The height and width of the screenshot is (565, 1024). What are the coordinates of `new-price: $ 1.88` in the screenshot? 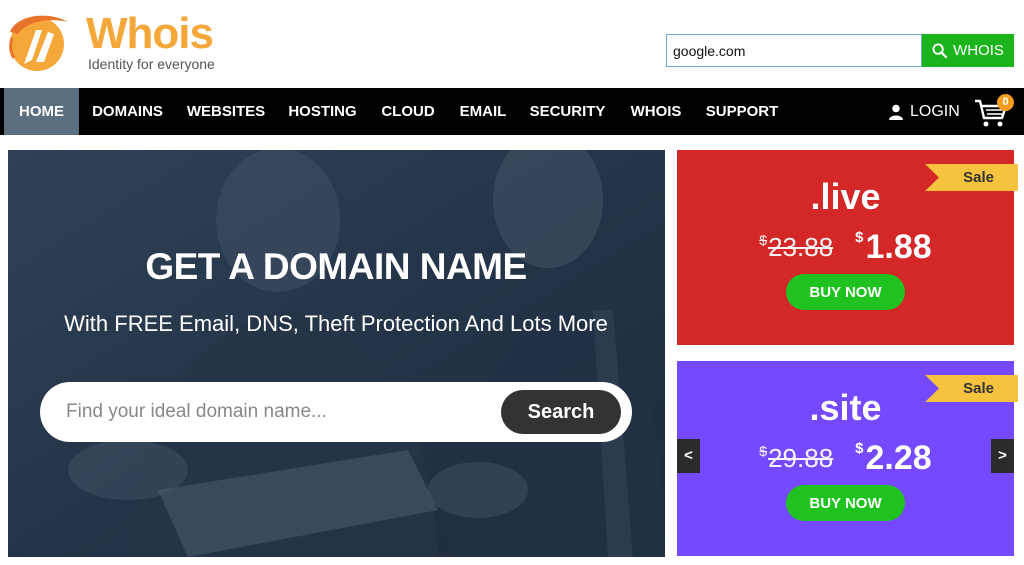 It's located at (893, 247).